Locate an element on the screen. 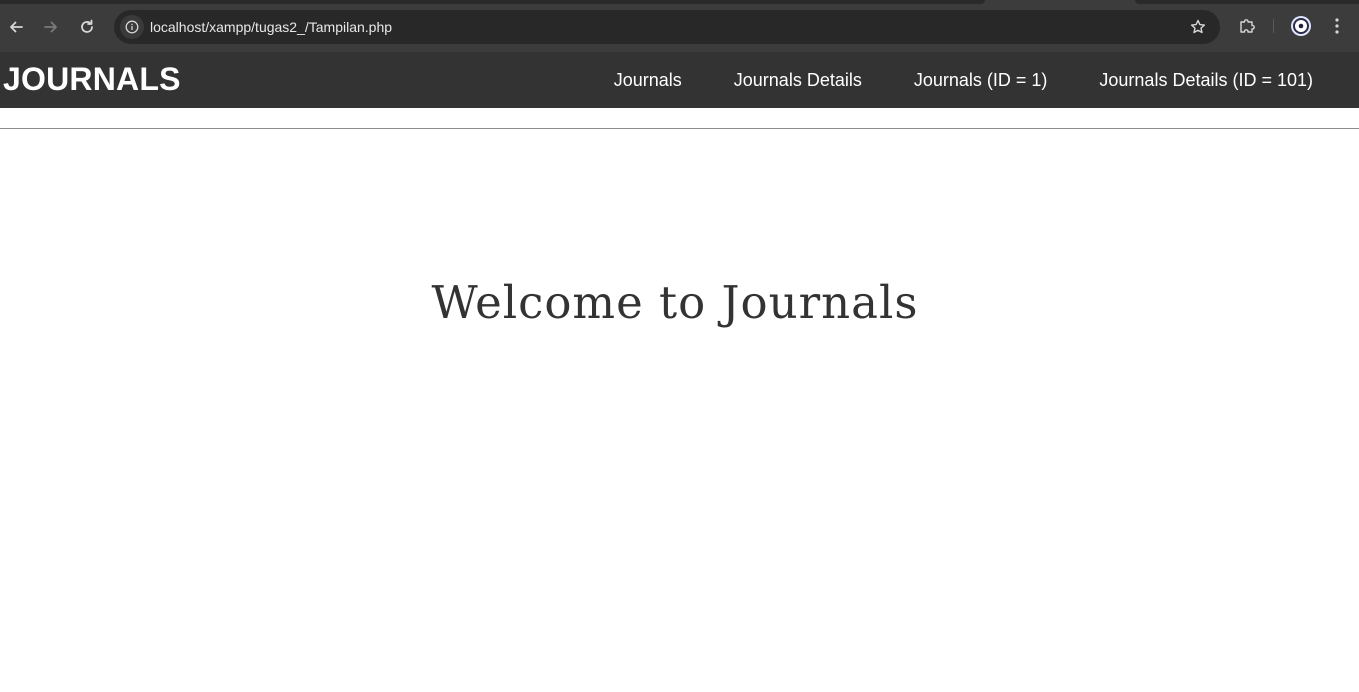 The height and width of the screenshot is (692, 1359). puzzle-icon is located at coordinates (1247, 26).